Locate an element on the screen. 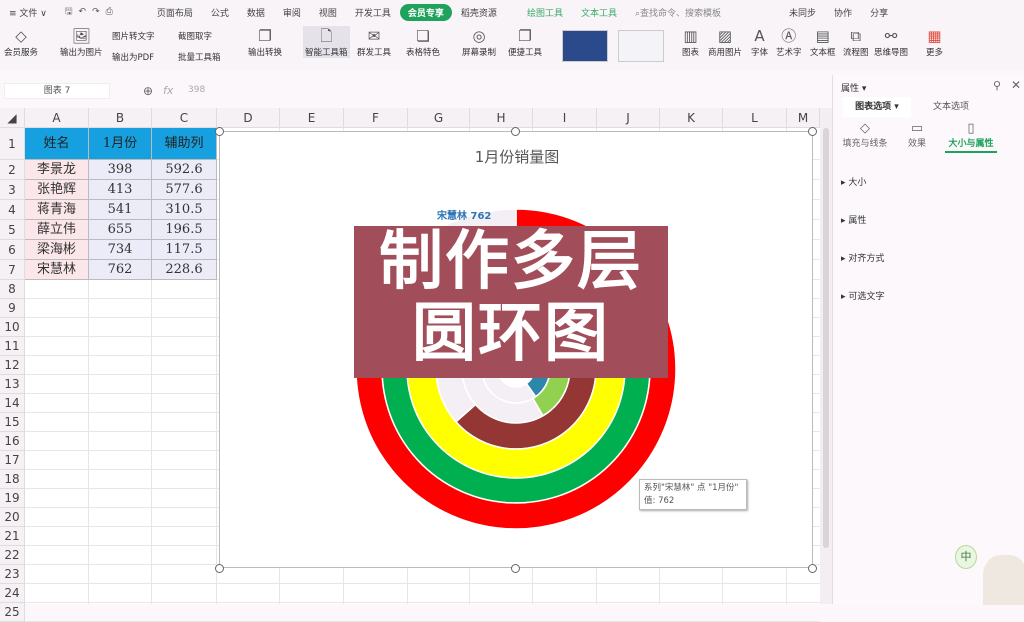 The image size is (1024, 622). screen-record-button: ◎ 屏幕录制 is located at coordinates (479, 42).